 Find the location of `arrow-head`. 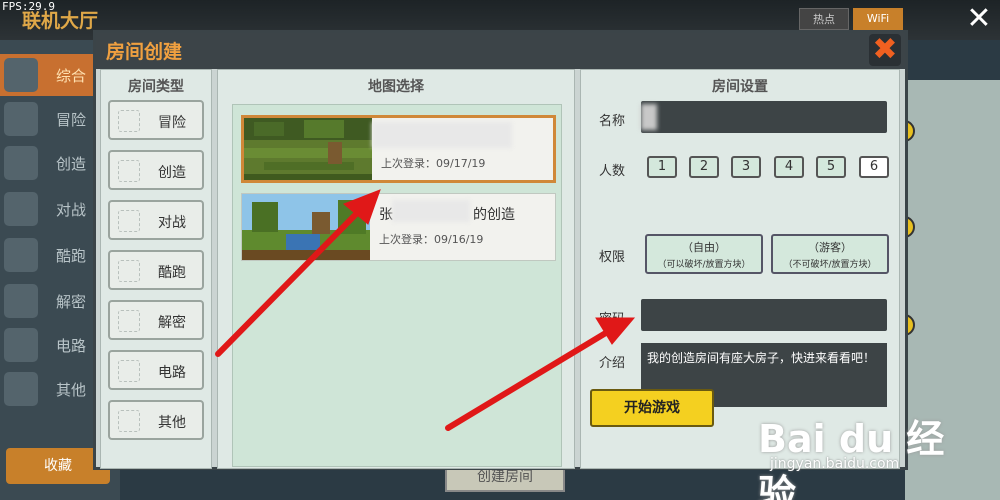

arrow-head is located at coordinates (615, 331).